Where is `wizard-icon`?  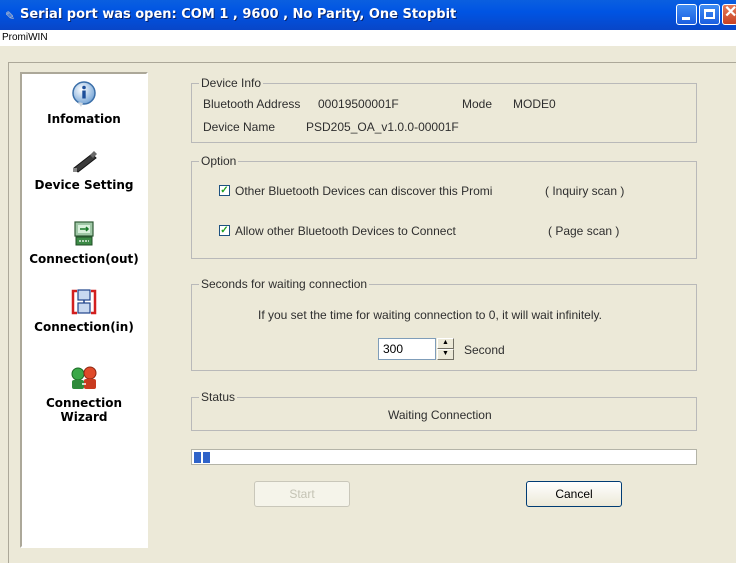
wizard-icon is located at coordinates (84, 377).